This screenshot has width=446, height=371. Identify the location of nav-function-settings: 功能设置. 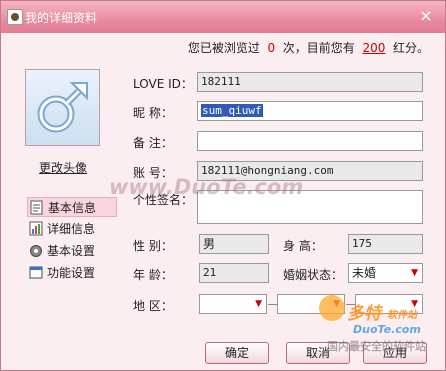
(72, 273).